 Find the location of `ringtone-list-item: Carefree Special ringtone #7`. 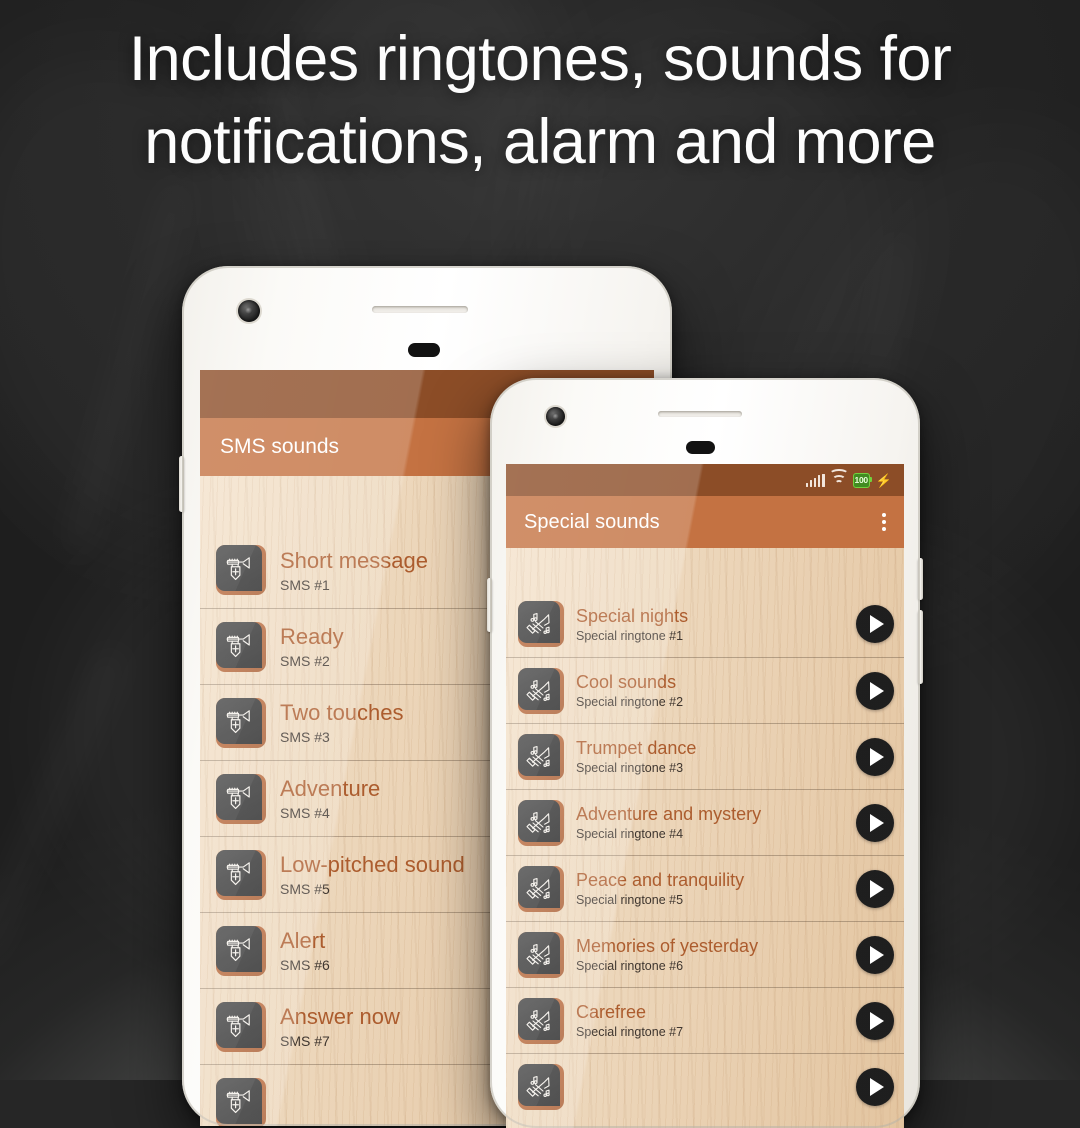

ringtone-list-item: Carefree Special ringtone #7 is located at coordinates (705, 1020).